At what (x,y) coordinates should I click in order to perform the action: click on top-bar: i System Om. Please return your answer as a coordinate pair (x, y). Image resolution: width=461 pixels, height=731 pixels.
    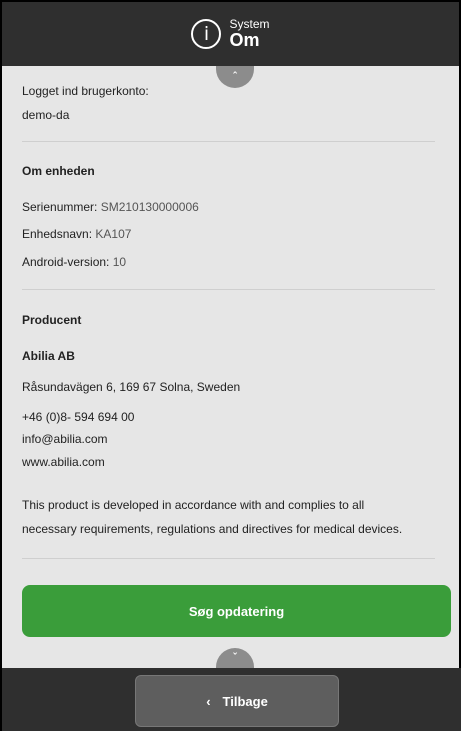
    Looking at the image, I should click on (230, 34).